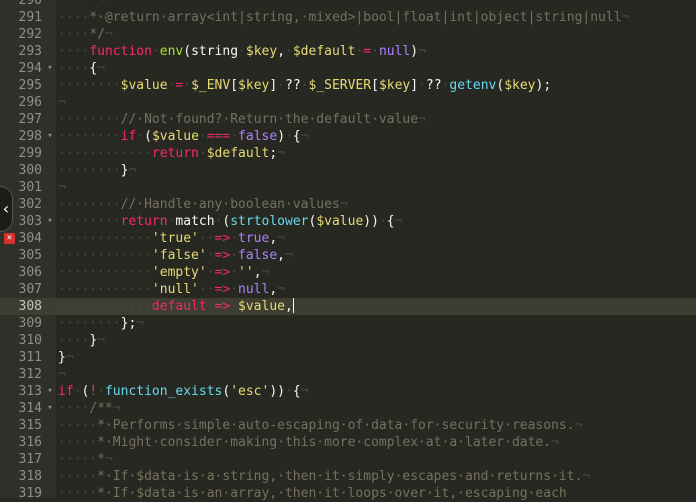 The image size is (696, 502). What do you see at coordinates (348, 102) in the screenshot?
I see `code-line: 296 ¬` at bounding box center [348, 102].